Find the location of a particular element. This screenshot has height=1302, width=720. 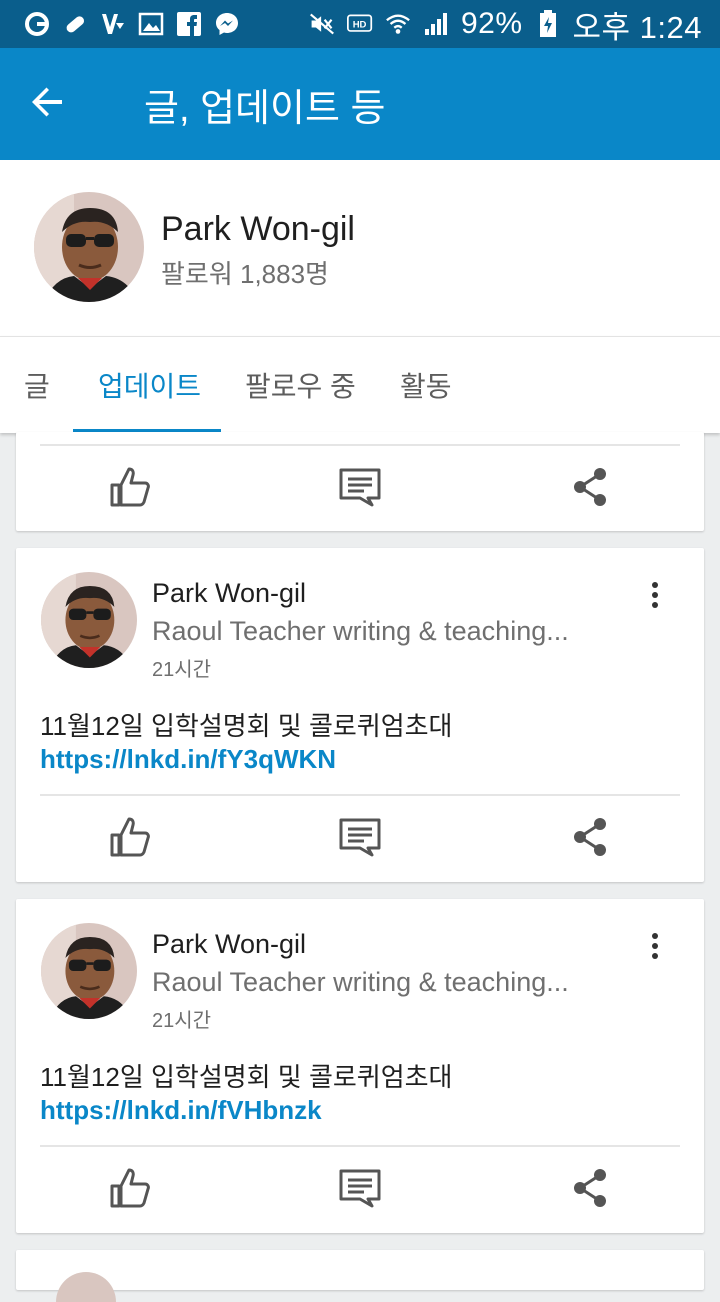

battery-percent: 92% is located at coordinates (491, 23).